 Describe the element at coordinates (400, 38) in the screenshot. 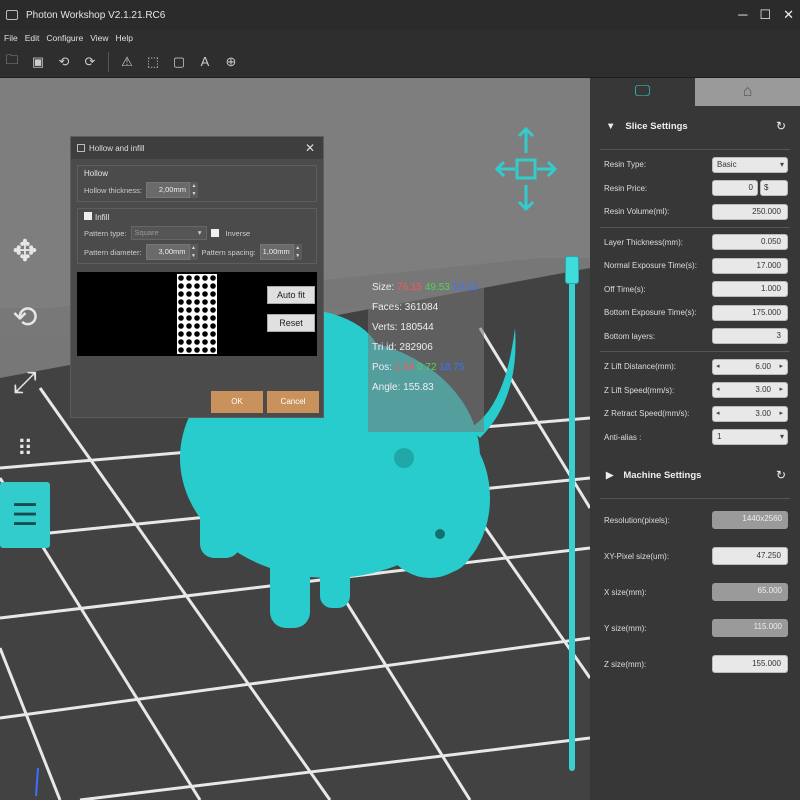

I see `menu-bar: File Edit Configure View Help` at that location.